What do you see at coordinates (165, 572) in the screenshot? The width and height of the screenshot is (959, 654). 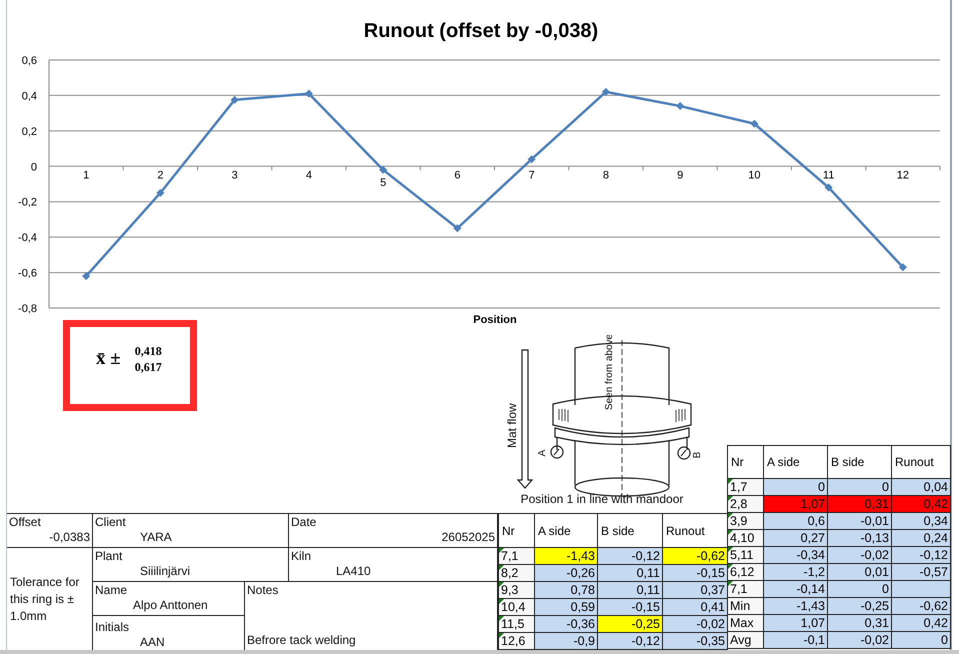 I see `field-value: Siiilinjärvi` at bounding box center [165, 572].